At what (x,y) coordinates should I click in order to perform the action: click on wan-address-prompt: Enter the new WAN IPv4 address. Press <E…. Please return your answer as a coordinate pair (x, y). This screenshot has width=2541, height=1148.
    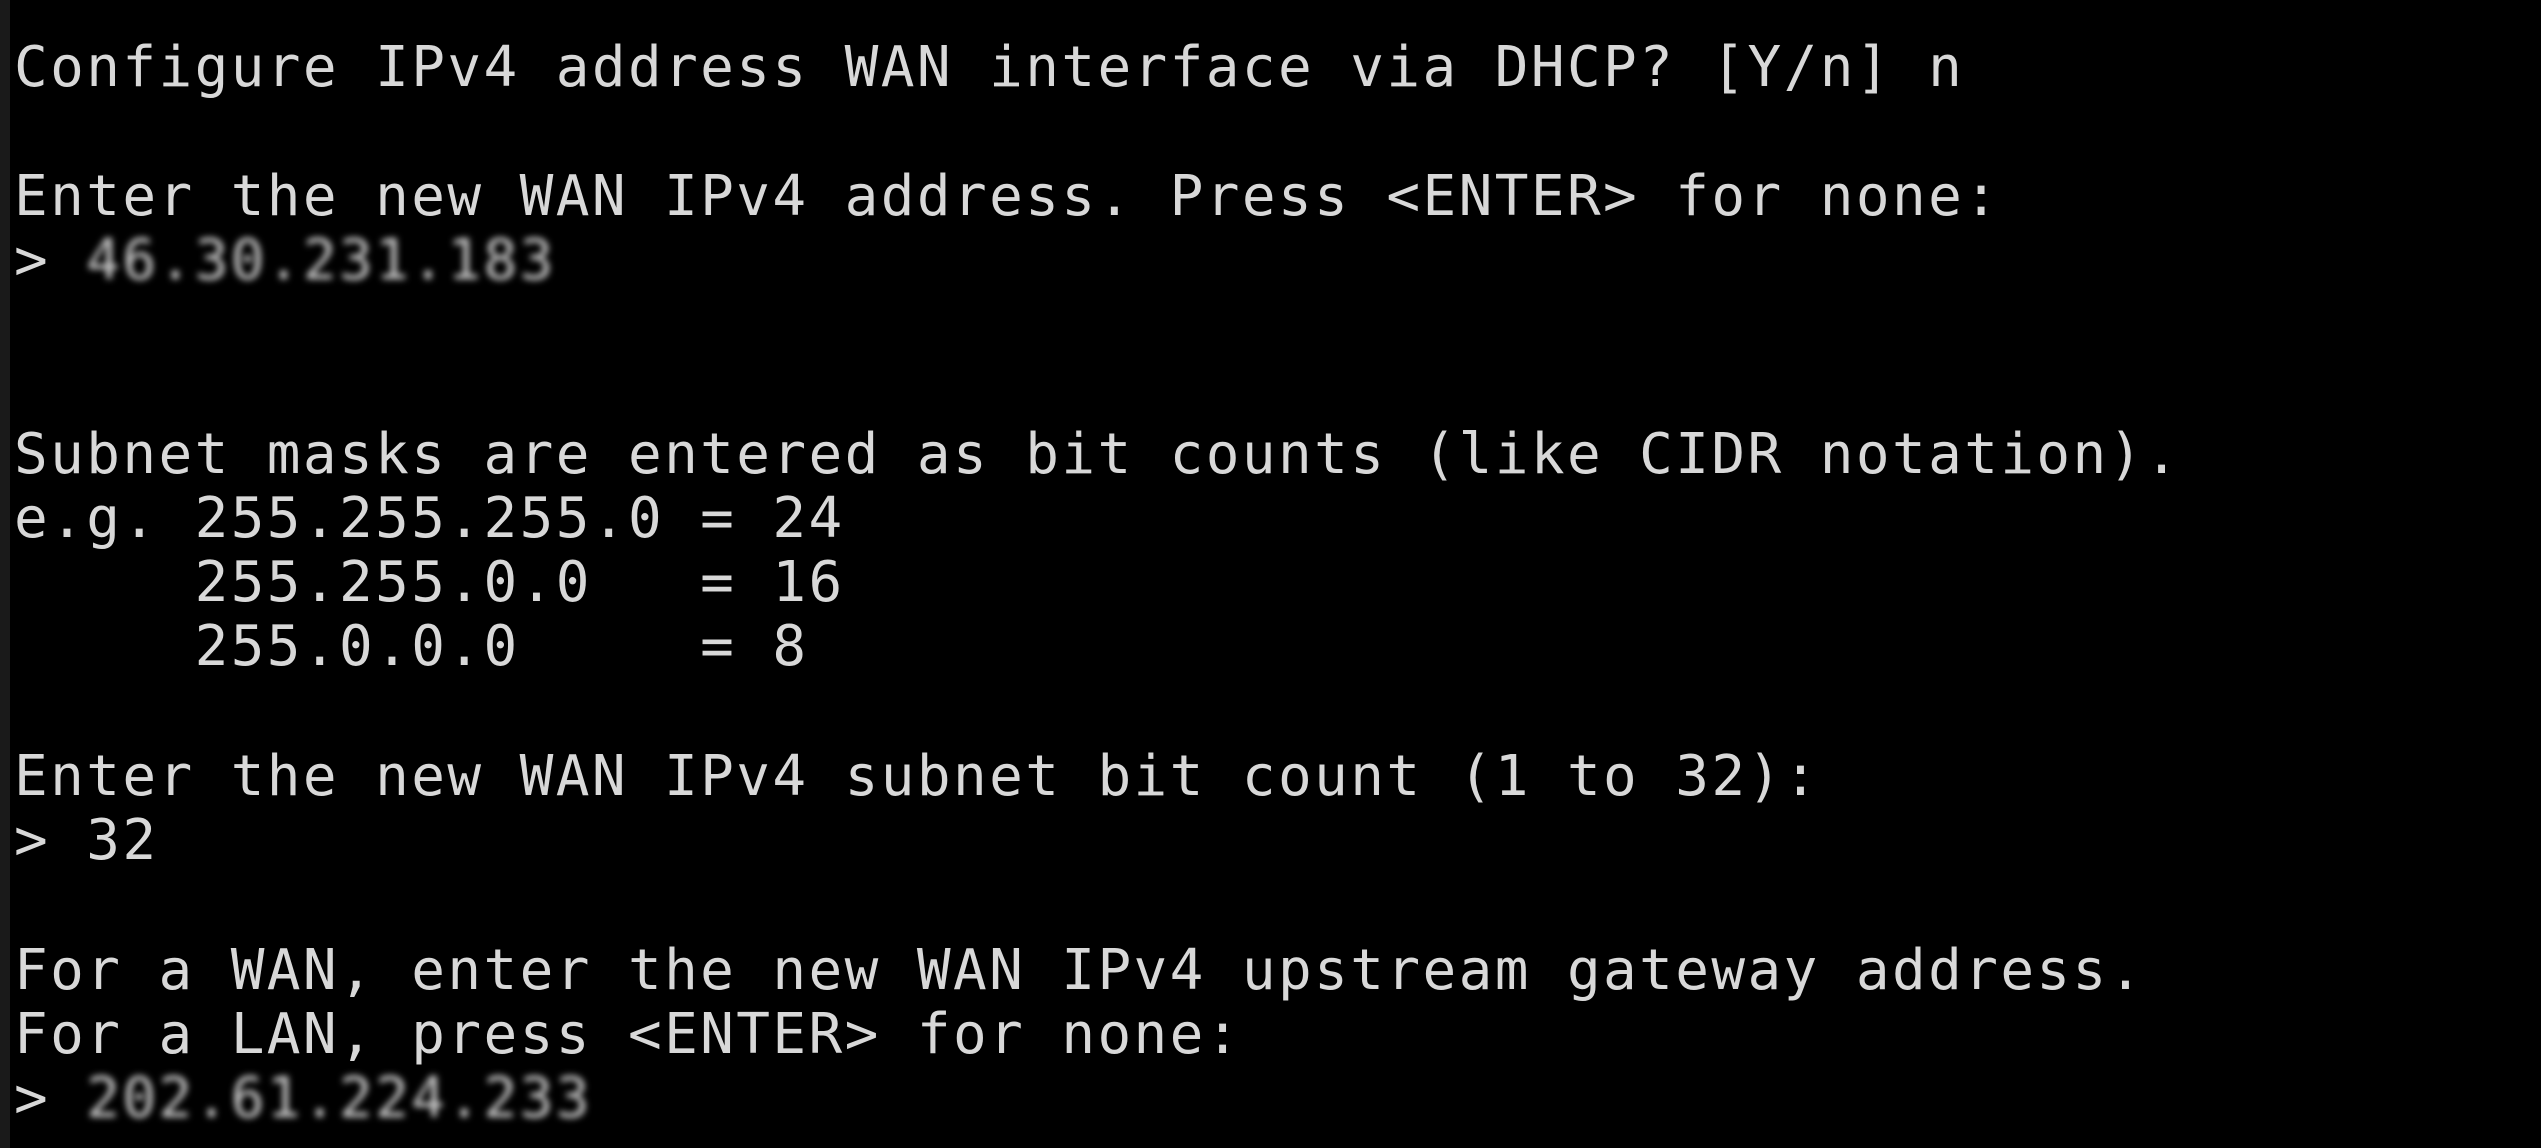
    Looking at the image, I should click on (1007, 196).